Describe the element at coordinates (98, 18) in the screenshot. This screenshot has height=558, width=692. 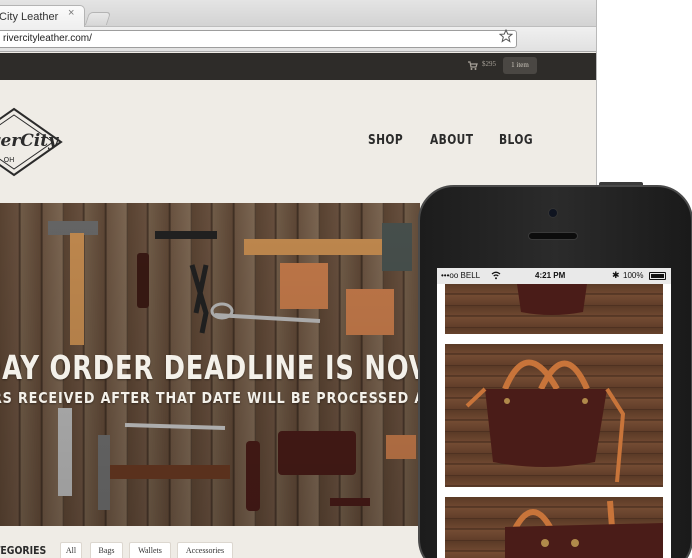
I see `new-tab-button` at that location.